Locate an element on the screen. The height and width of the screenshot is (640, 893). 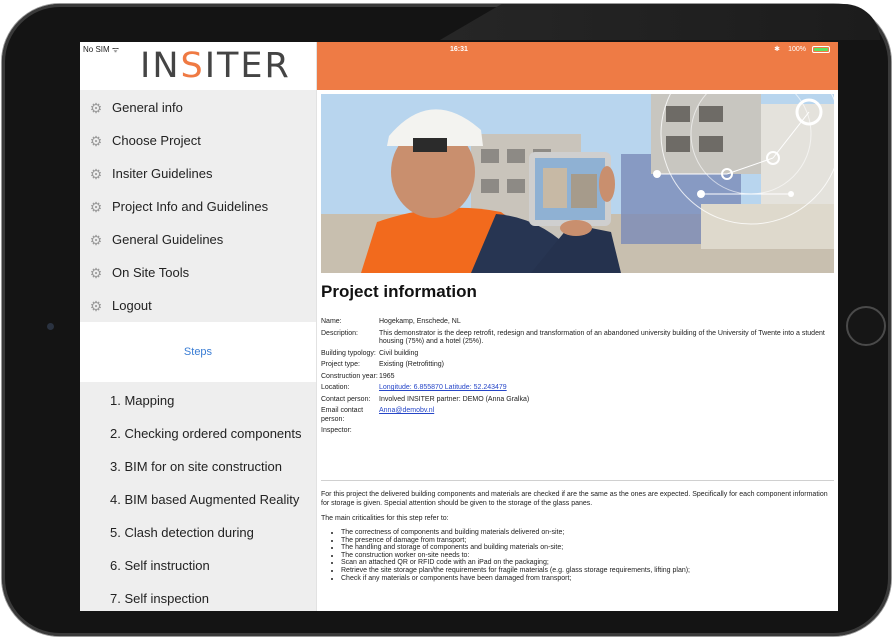
menu-item-label: General info is located at coordinates (147, 107).